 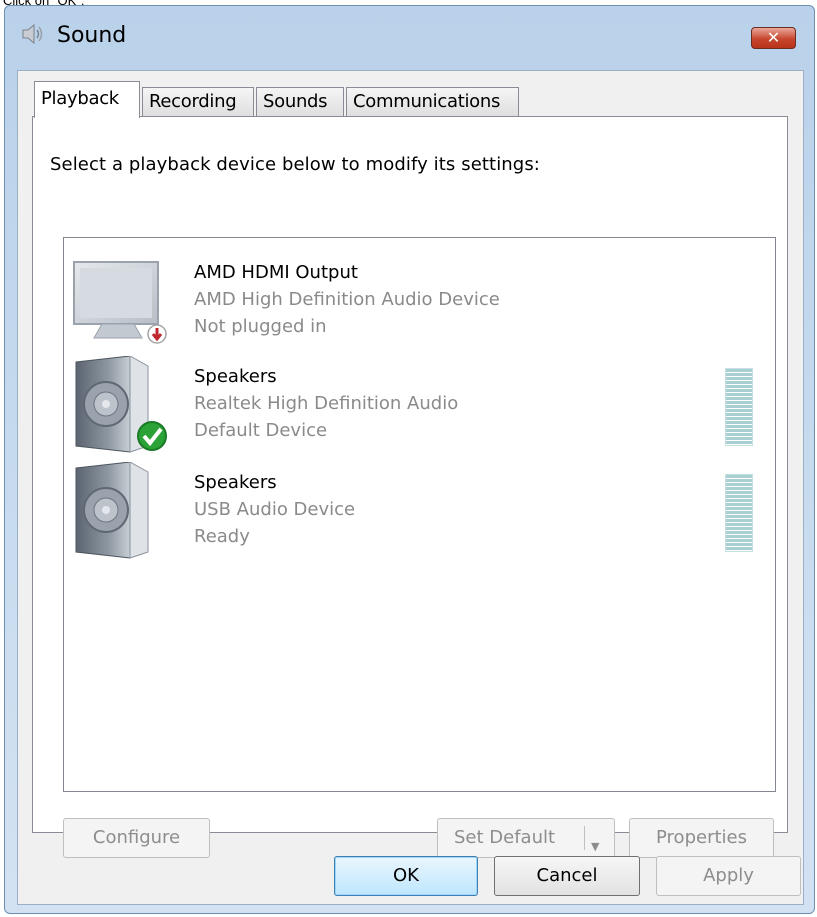 I want to click on device-status: Ready, so click(x=222, y=536).